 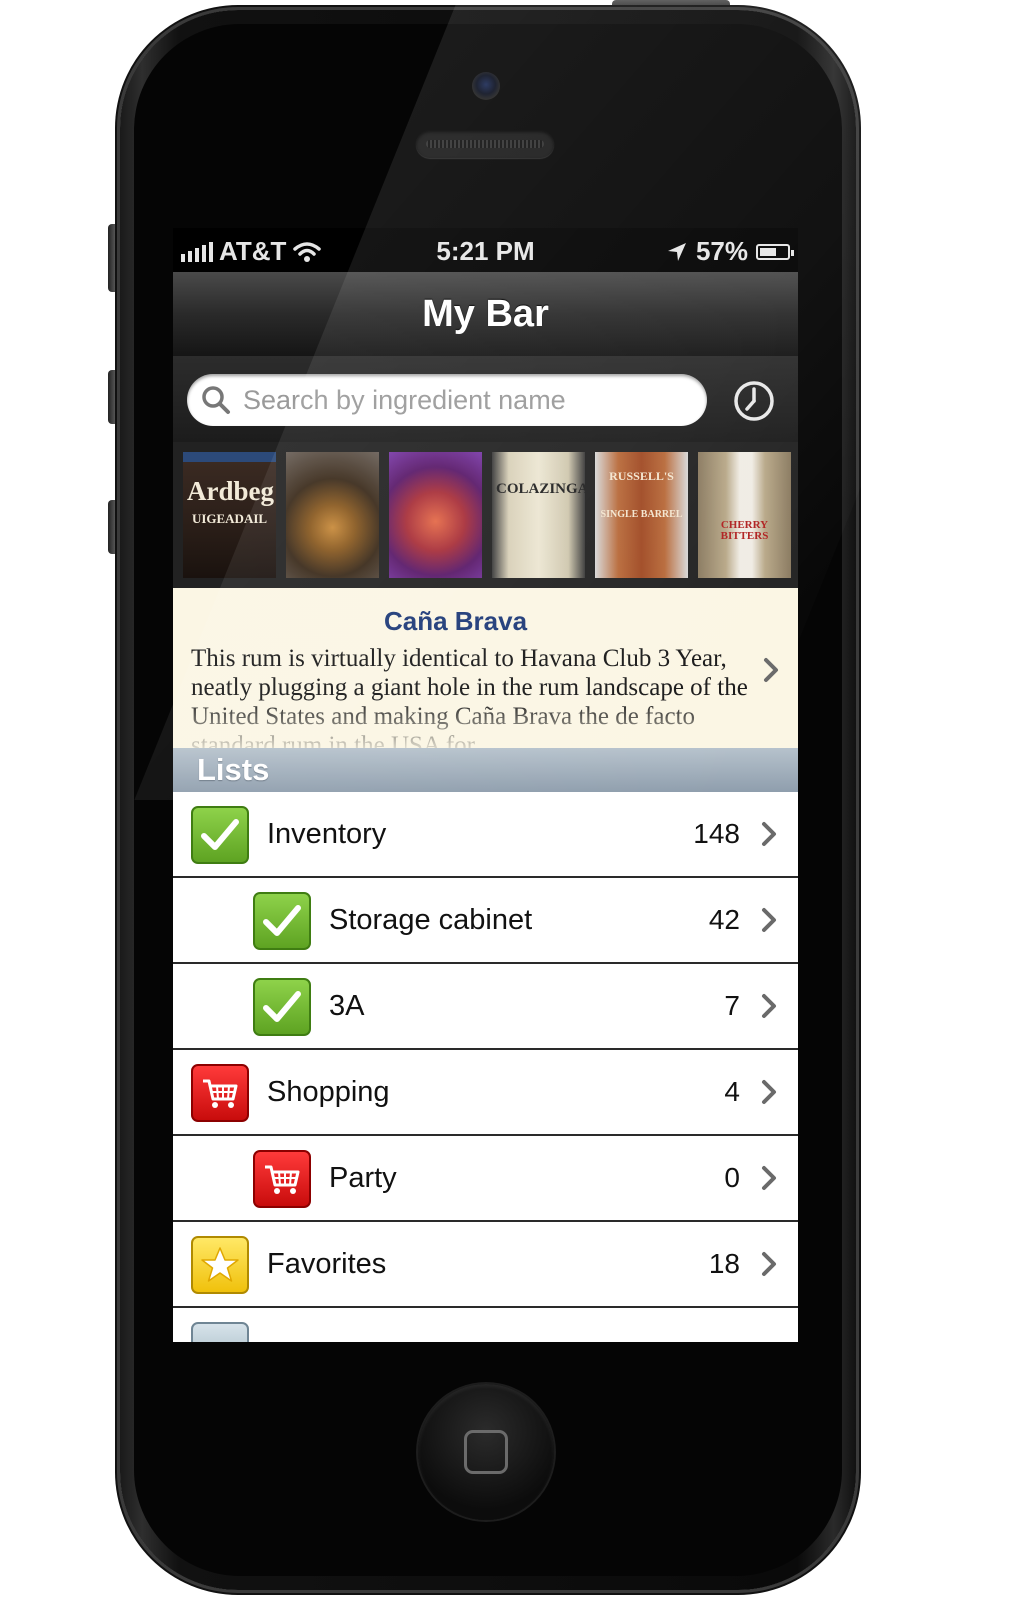 What do you see at coordinates (216, 400) in the screenshot?
I see `search-icon` at bounding box center [216, 400].